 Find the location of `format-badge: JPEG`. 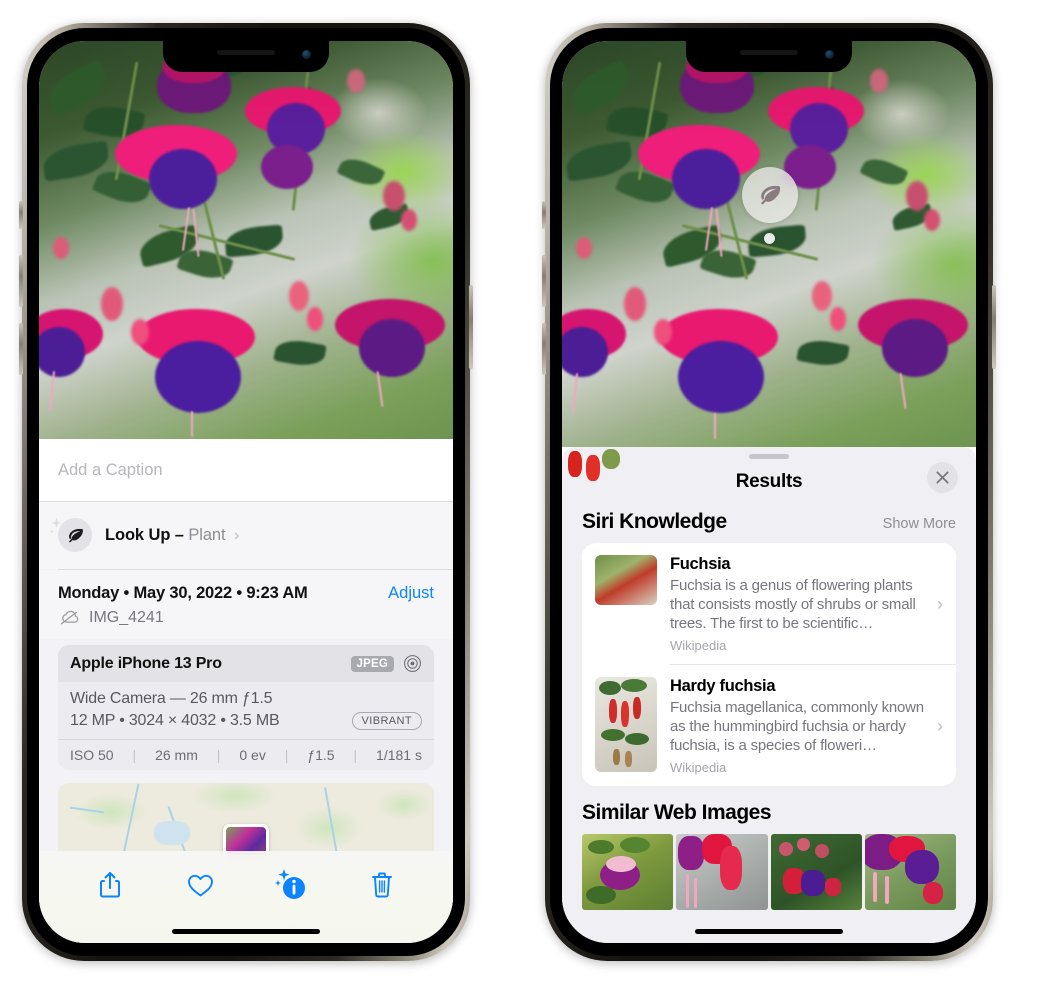

format-badge: JPEG is located at coordinates (372, 663).